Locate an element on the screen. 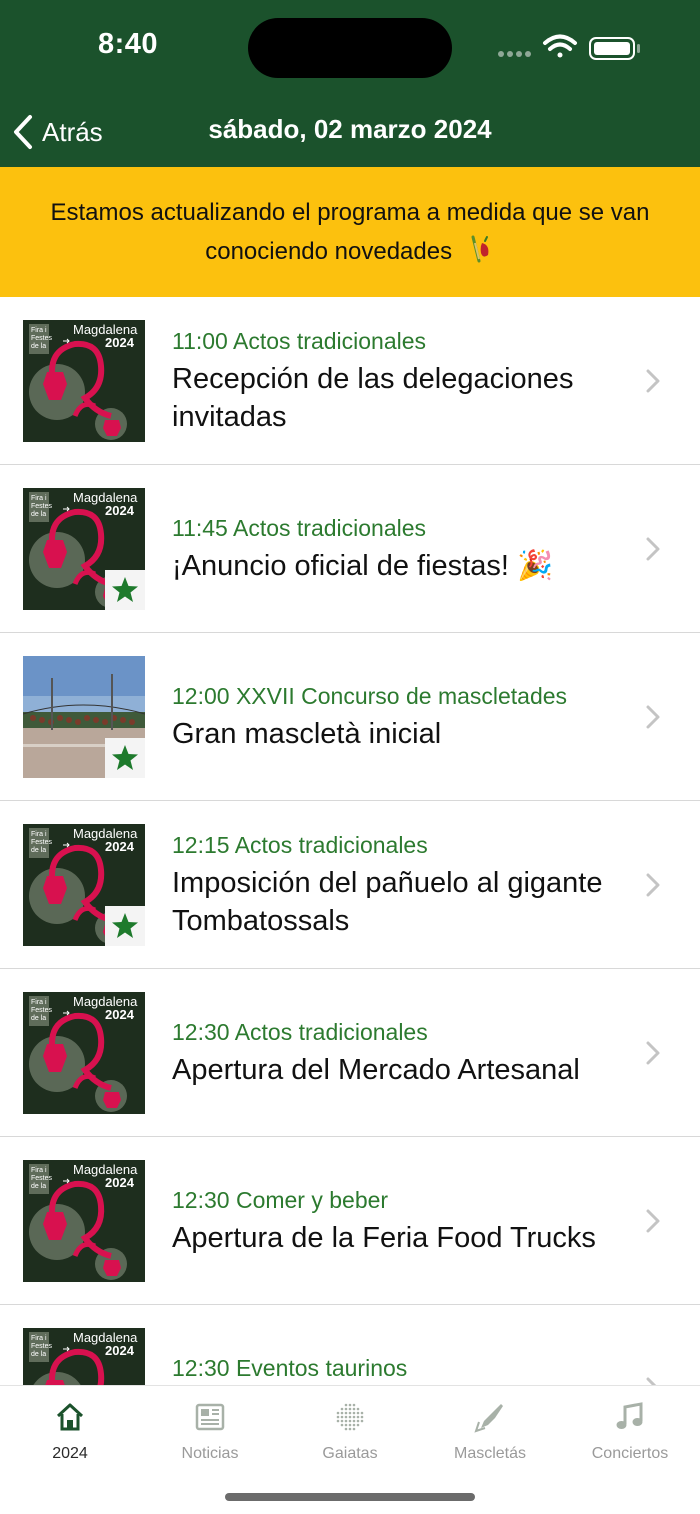  page-title: sábado, 02 marzo 2024 is located at coordinates (350, 129).